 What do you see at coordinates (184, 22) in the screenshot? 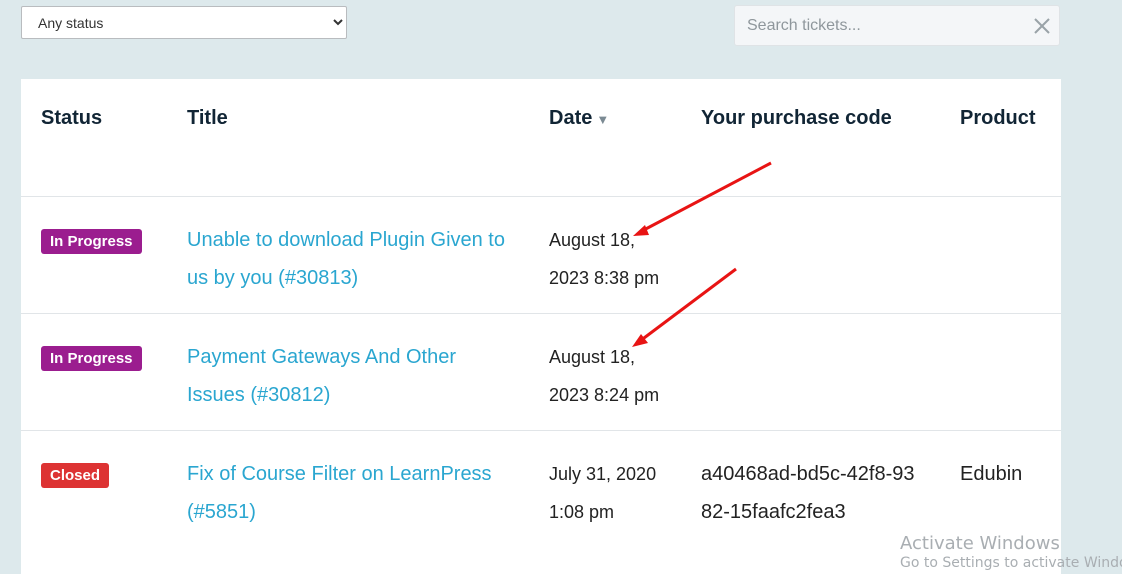
I see `status-filter-select: Any status` at bounding box center [184, 22].